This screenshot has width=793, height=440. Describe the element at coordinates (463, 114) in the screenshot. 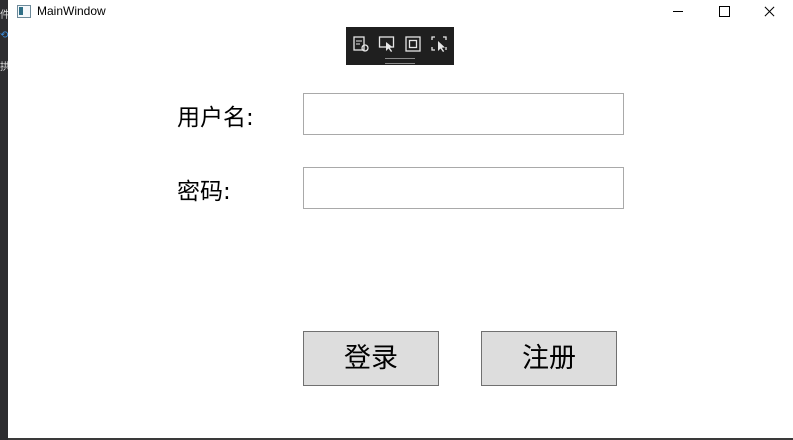

I see `username-input` at that location.